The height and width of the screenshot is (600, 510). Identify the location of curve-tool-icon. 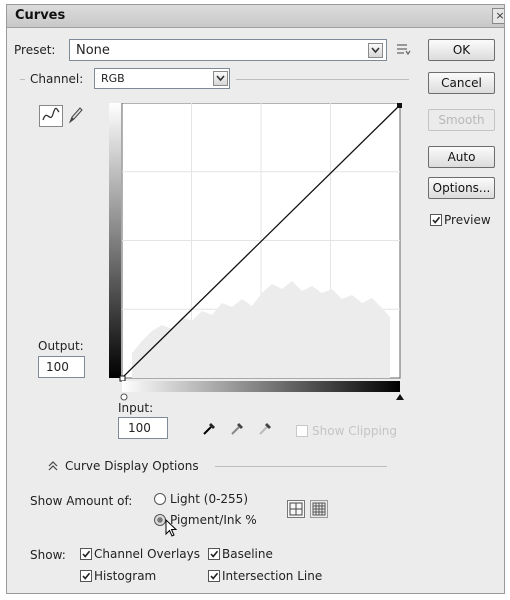
(51, 116).